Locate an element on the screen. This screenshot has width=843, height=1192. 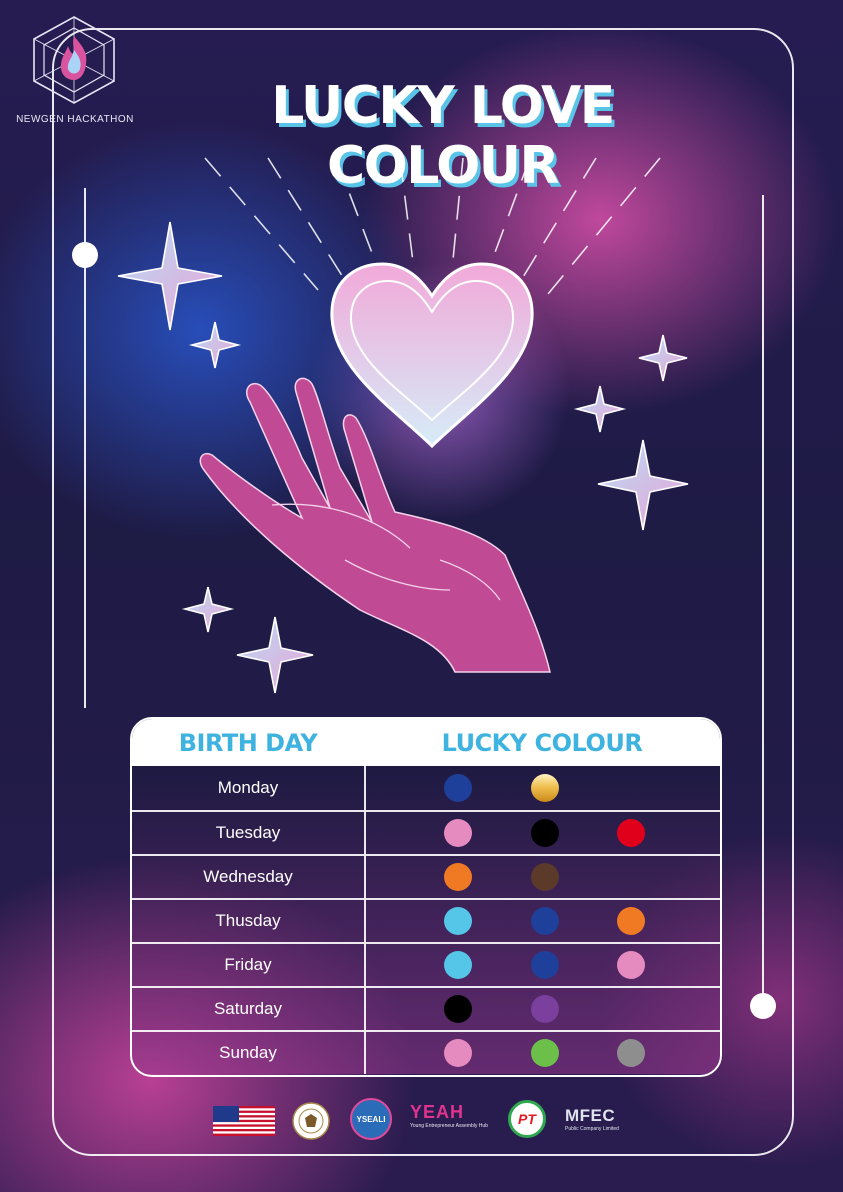
table-row: Sunday is located at coordinates (426, 1052).